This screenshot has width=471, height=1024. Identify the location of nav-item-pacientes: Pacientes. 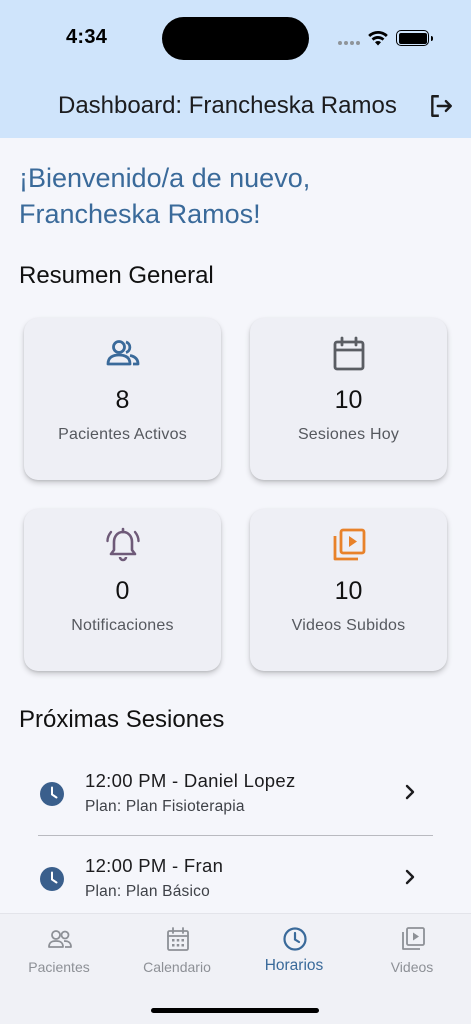
(59, 949).